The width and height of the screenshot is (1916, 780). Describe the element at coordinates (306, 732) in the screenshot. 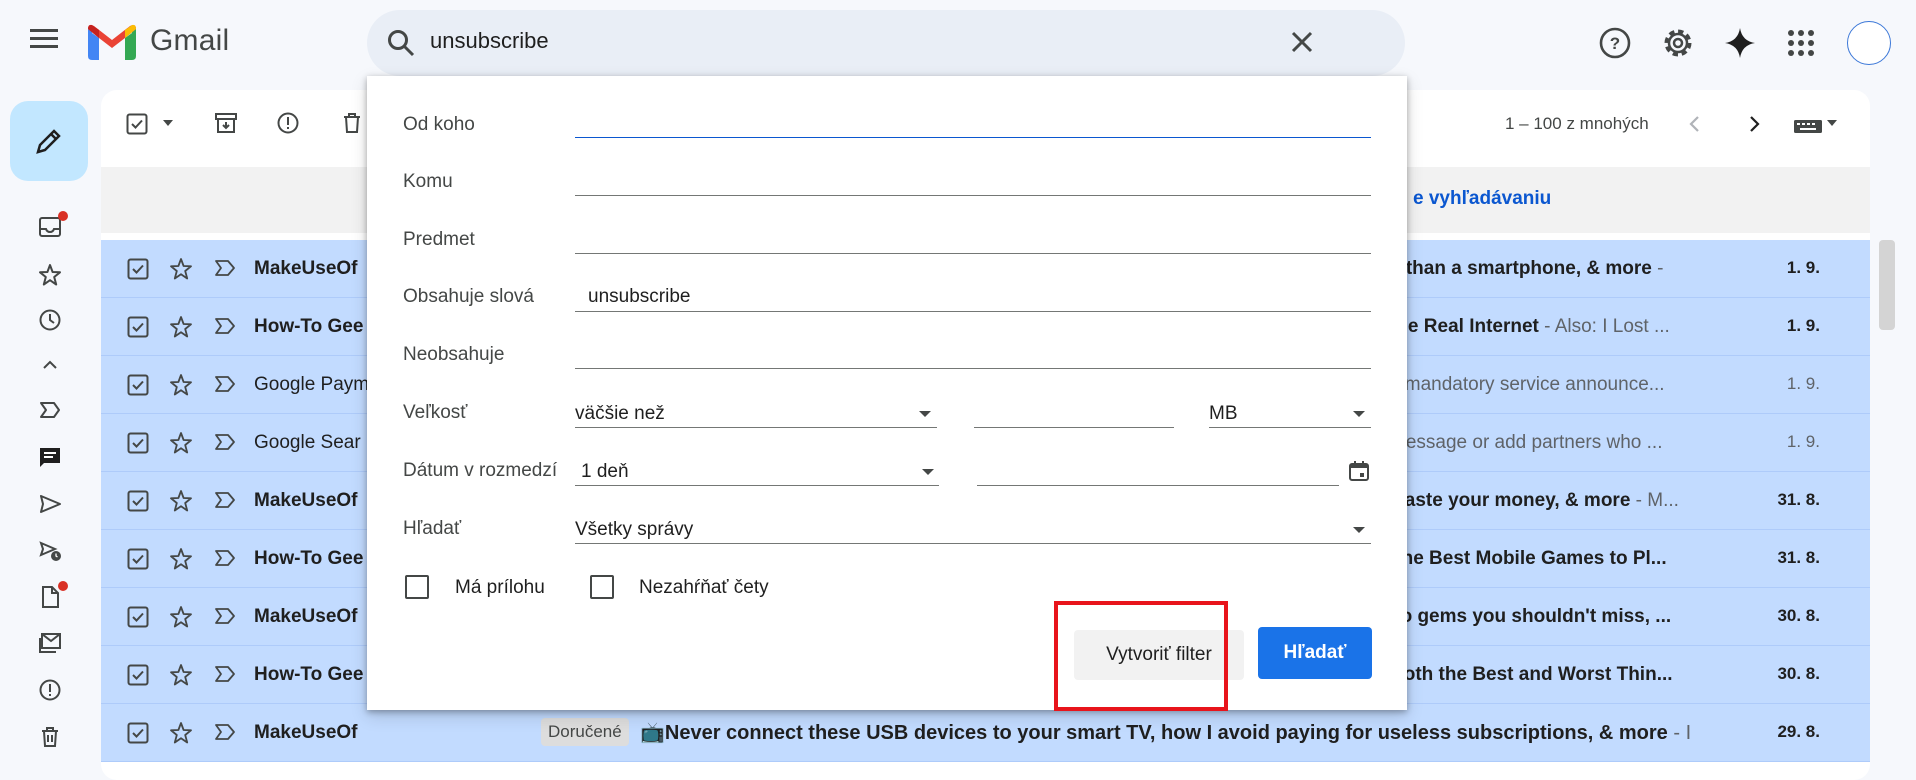

I see `email-sender: MakeUseOf` at that location.